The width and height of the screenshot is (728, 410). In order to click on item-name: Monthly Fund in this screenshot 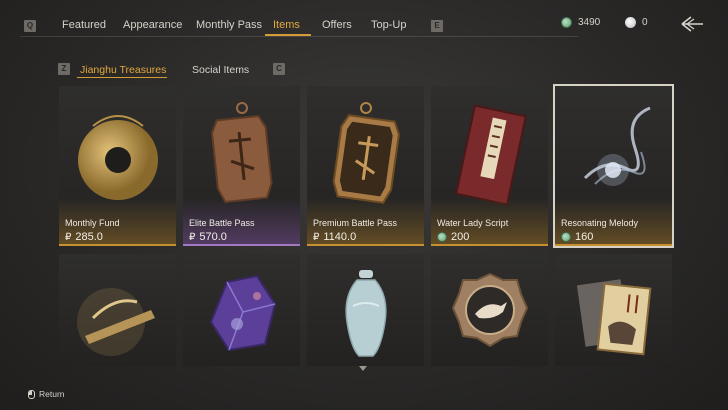, I will do `click(92, 223)`.